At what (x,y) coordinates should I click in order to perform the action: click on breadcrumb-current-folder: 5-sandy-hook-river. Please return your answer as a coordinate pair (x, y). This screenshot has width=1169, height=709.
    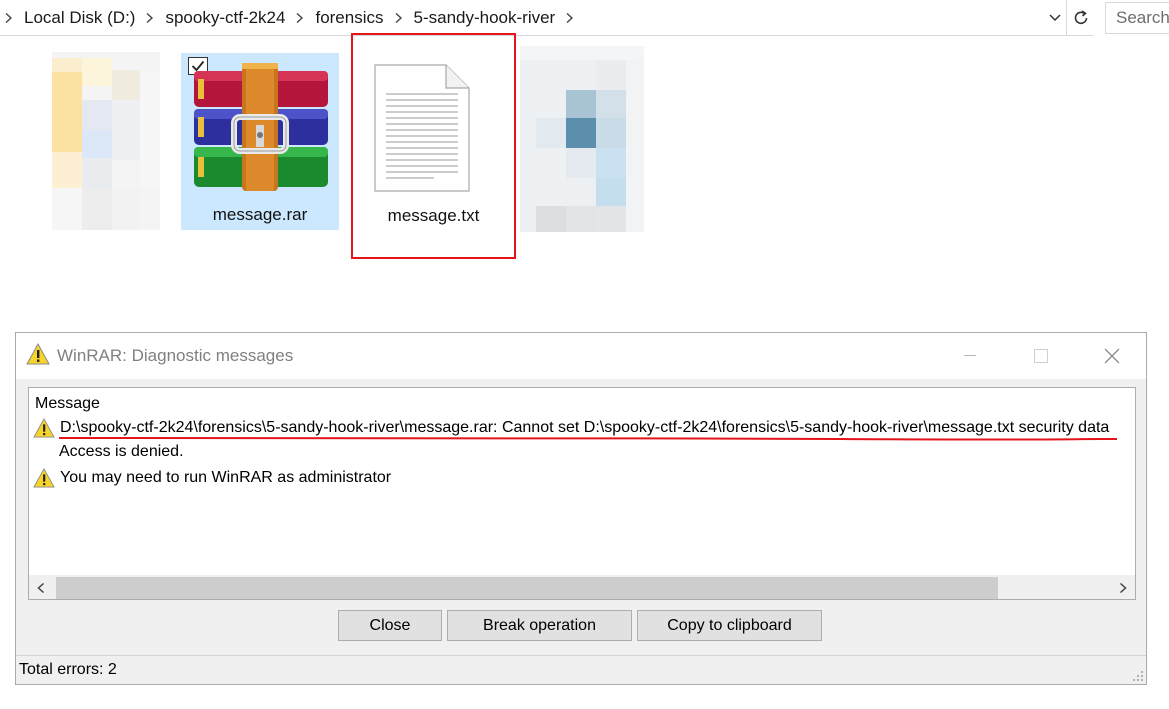
    Looking at the image, I should click on (485, 18).